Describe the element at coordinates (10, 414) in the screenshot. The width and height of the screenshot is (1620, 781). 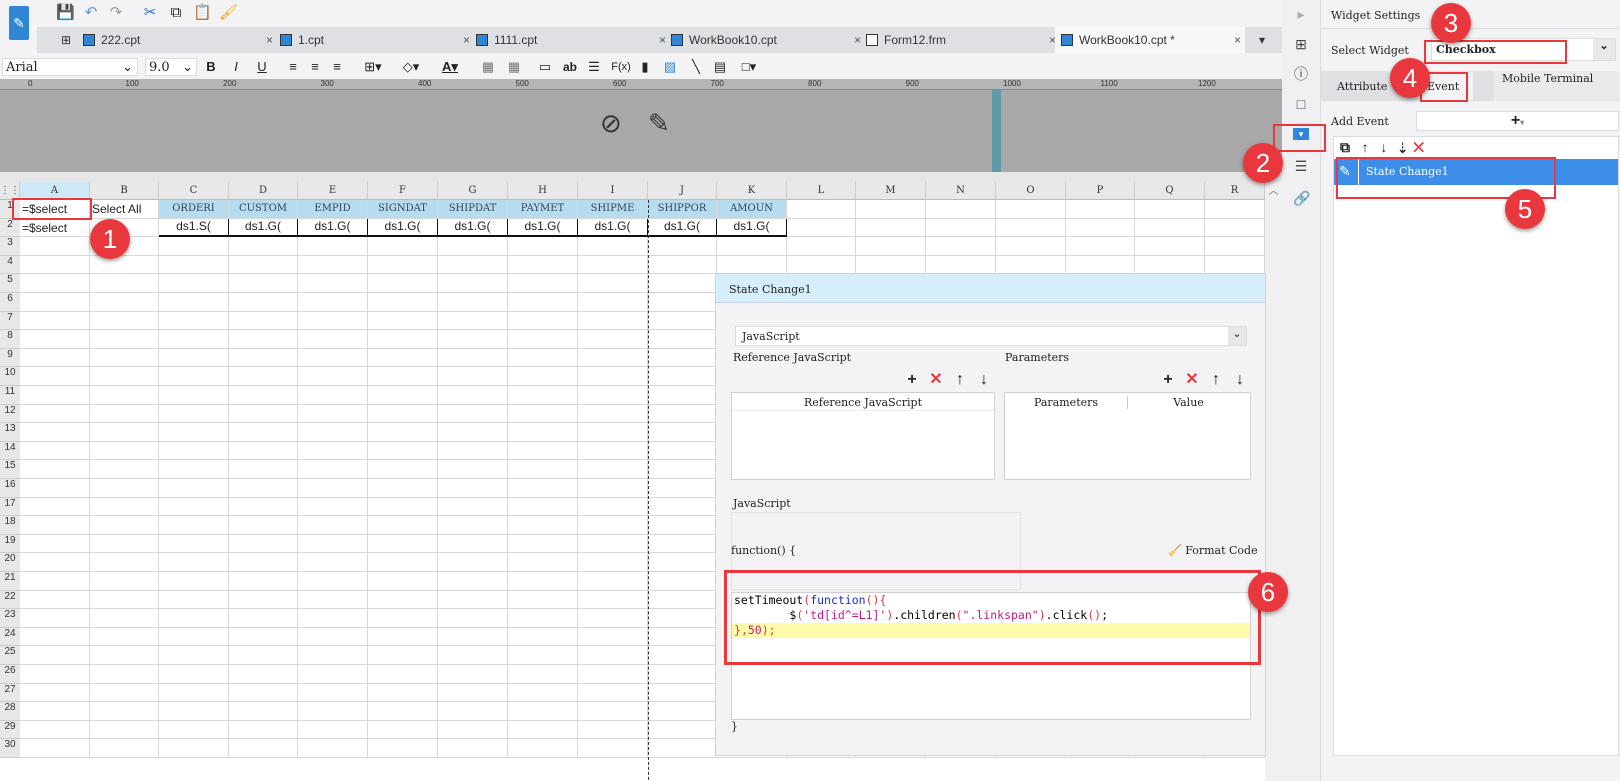
I see `row-header: 12` at that location.